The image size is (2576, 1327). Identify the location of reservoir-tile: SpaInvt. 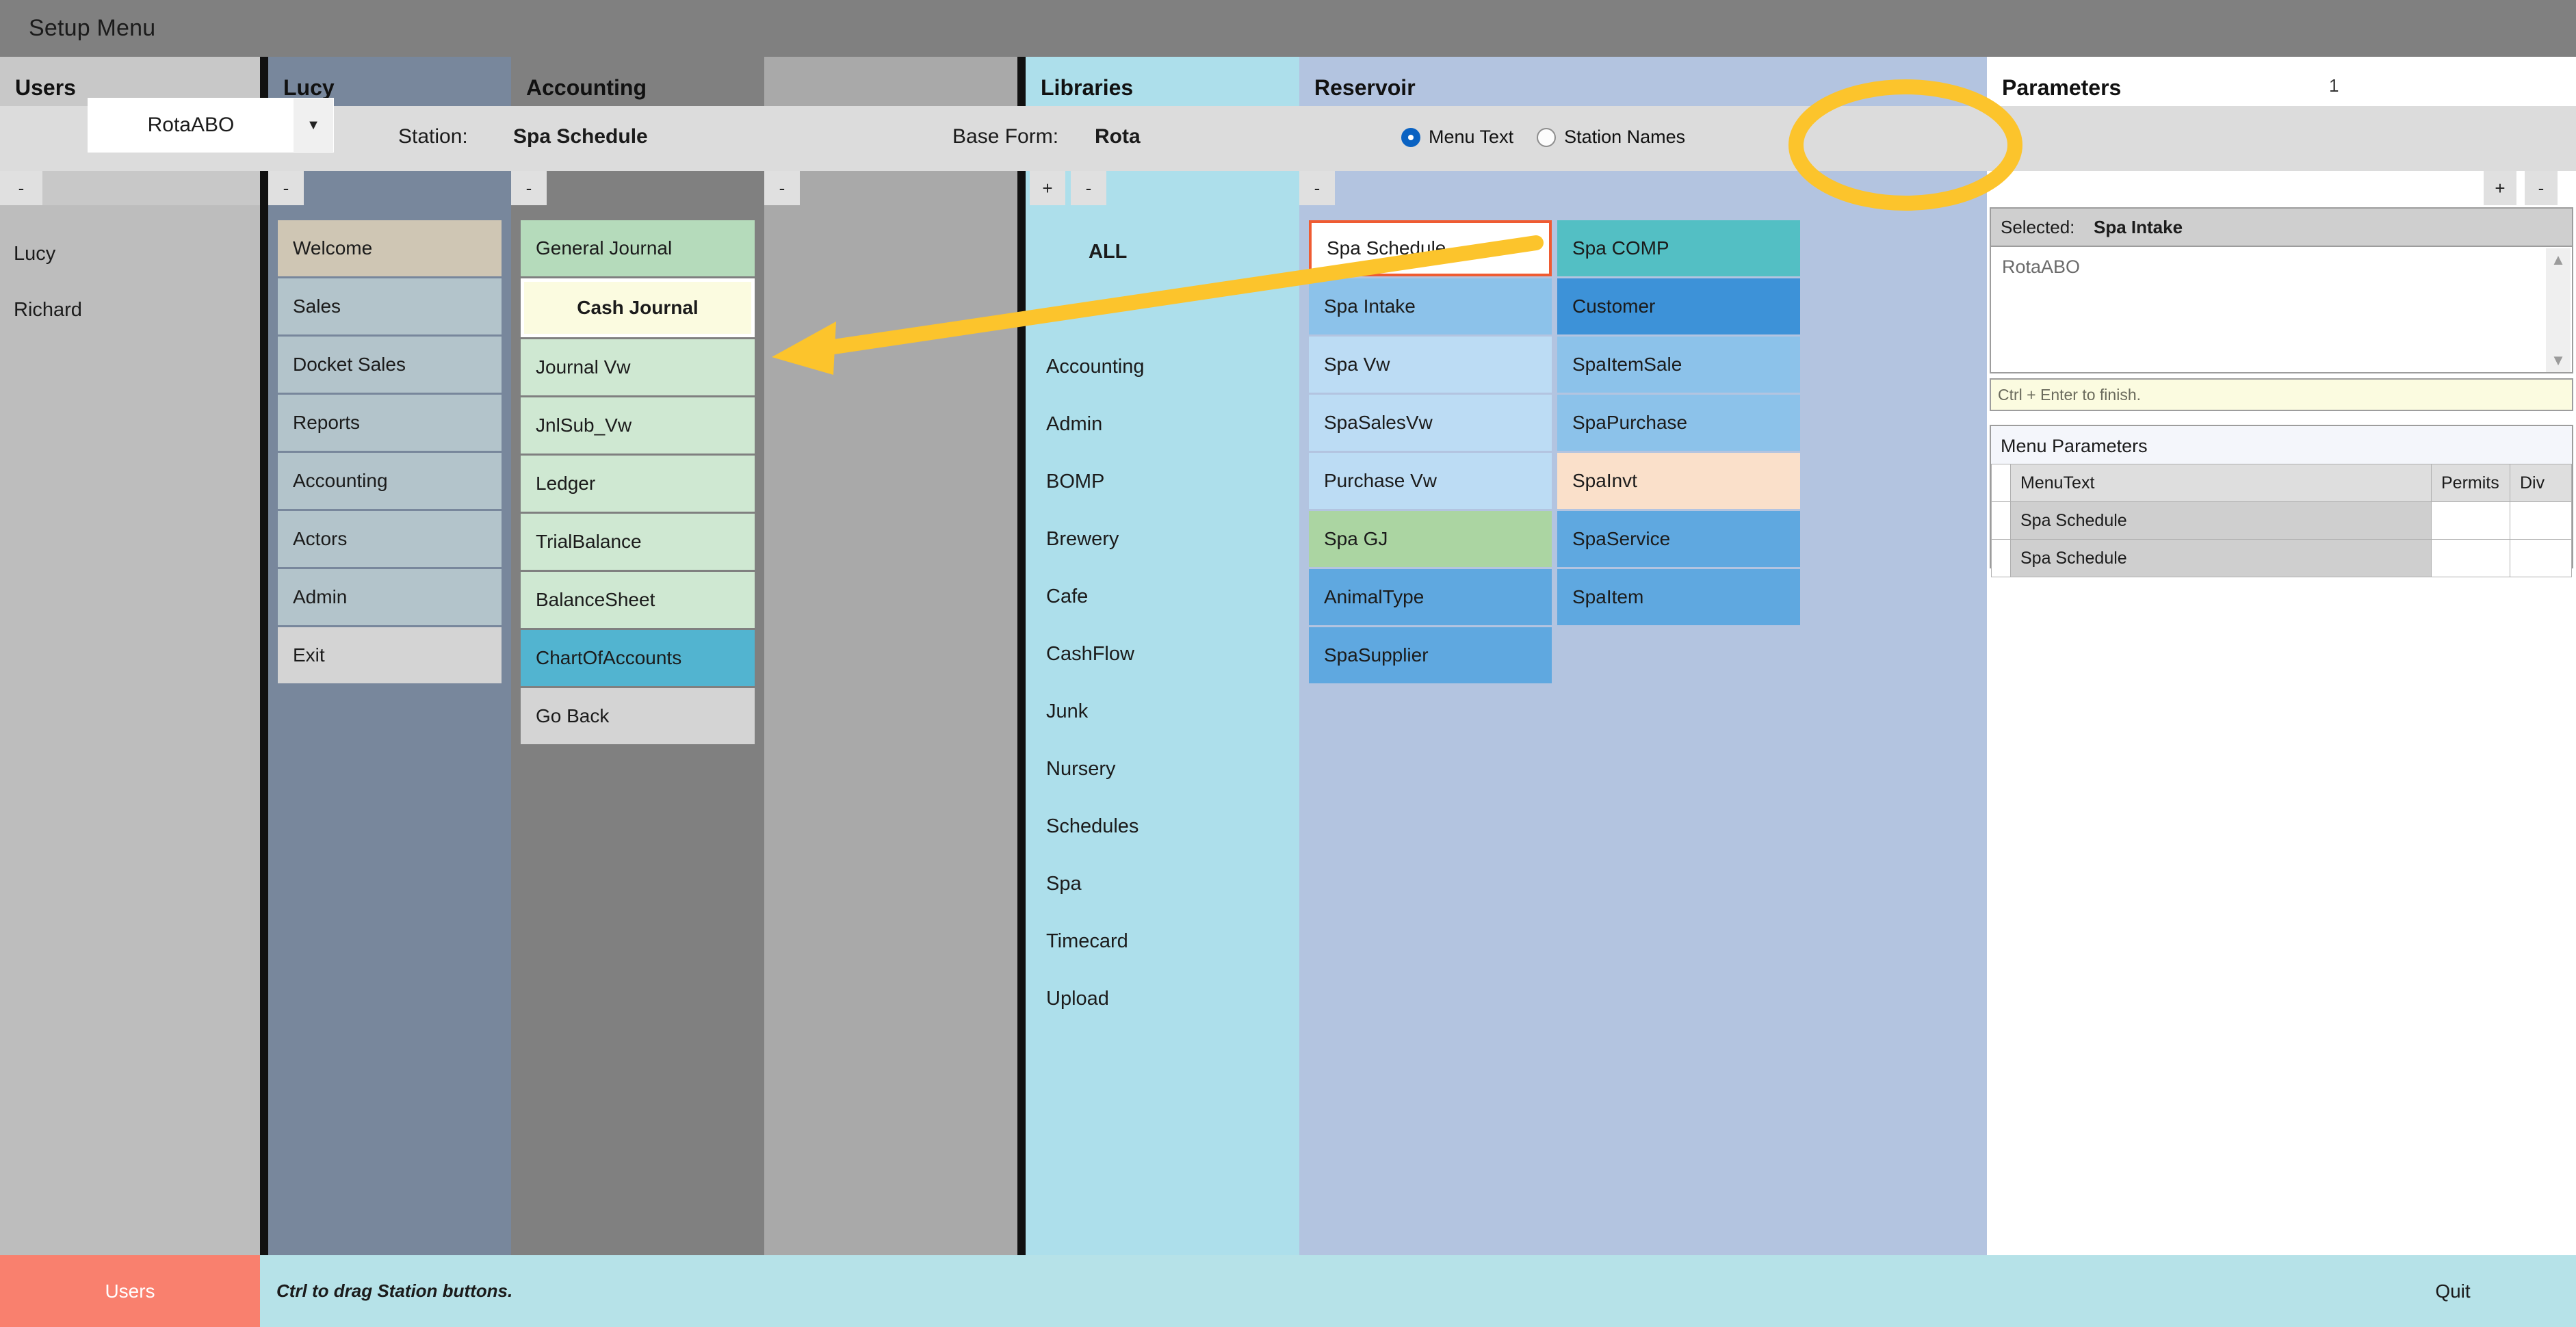
(1678, 481).